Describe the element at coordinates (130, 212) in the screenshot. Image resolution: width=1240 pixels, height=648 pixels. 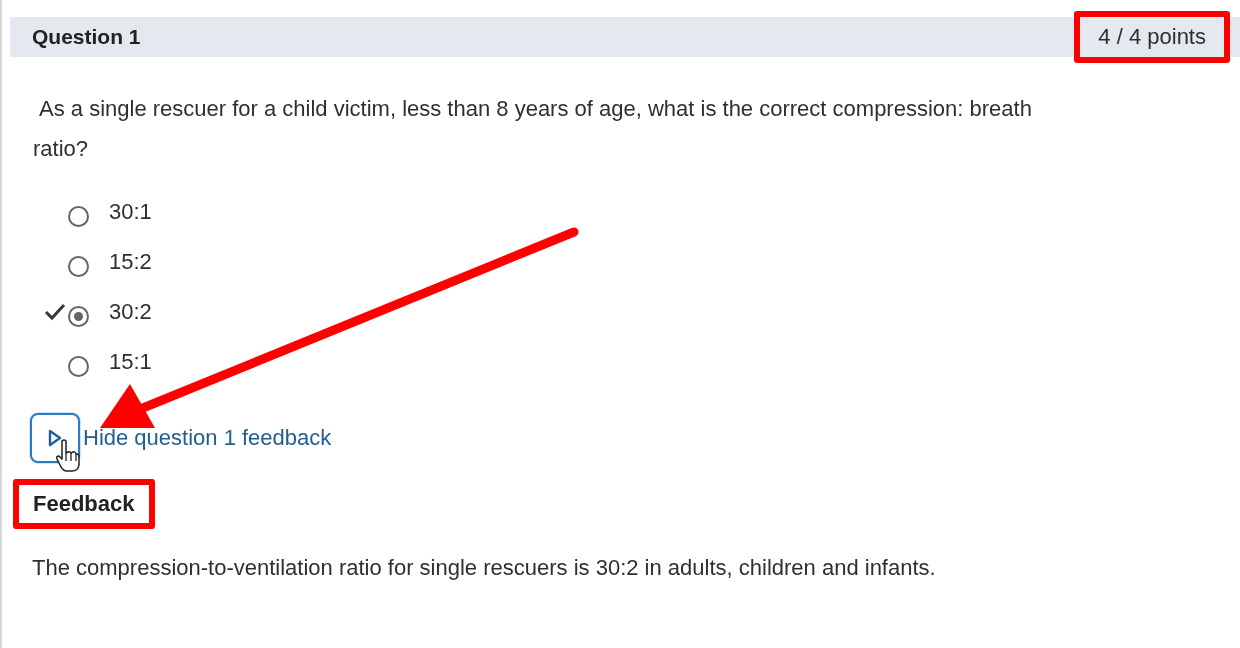
I see `option-label: 30:1` at that location.